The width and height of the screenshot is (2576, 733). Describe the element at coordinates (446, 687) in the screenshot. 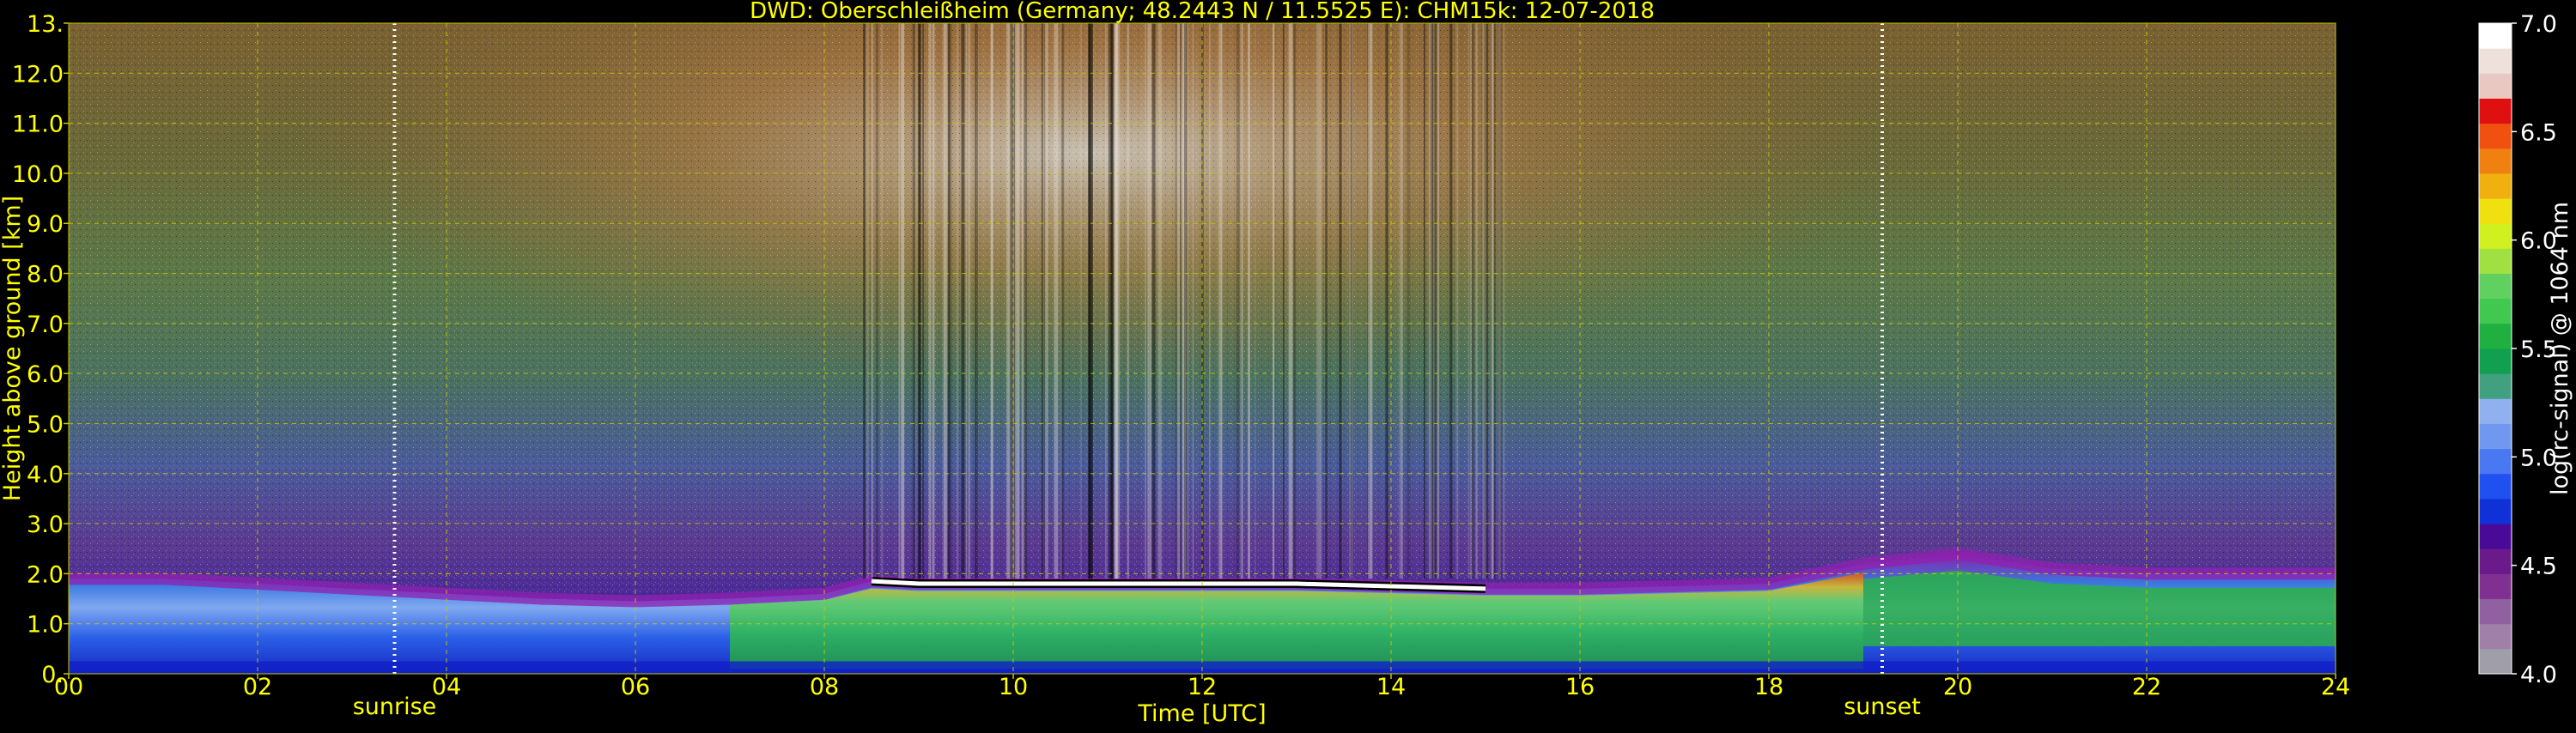

I see `x-tick-label: 04` at that location.